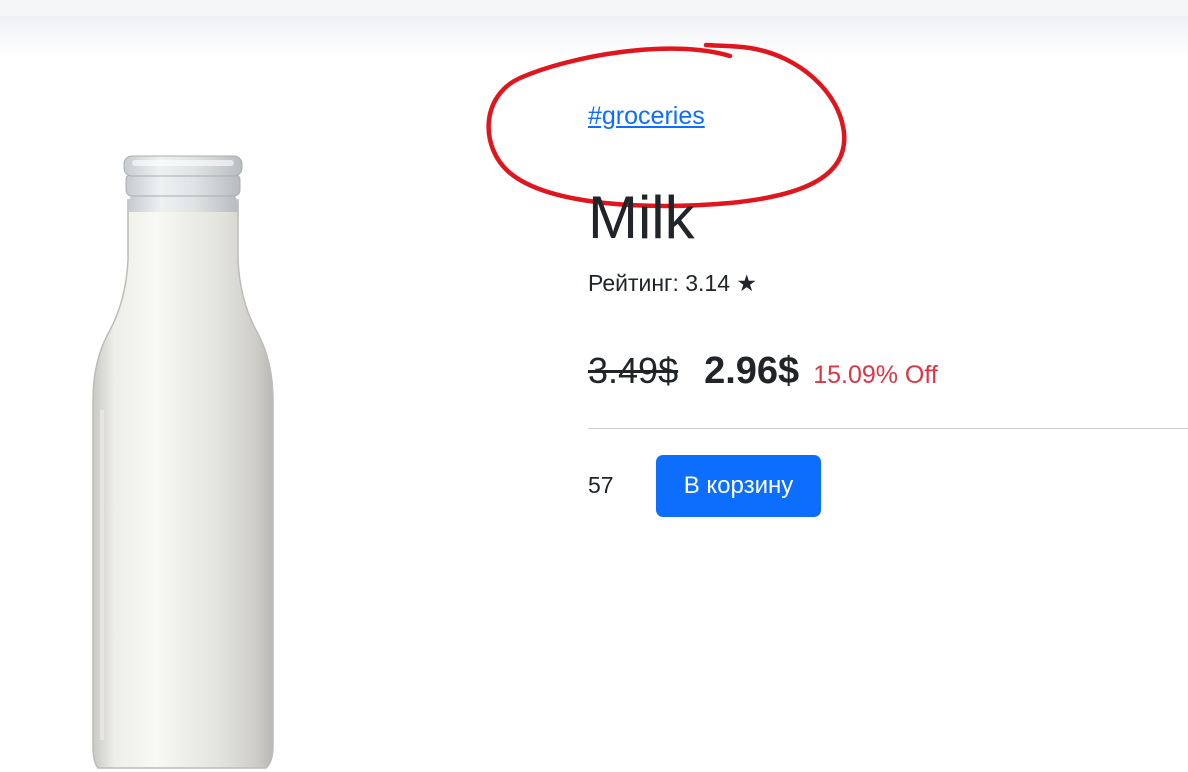  Describe the element at coordinates (672, 283) in the screenshot. I see `product-rating: Рейтинг: 3.14 ★` at that location.